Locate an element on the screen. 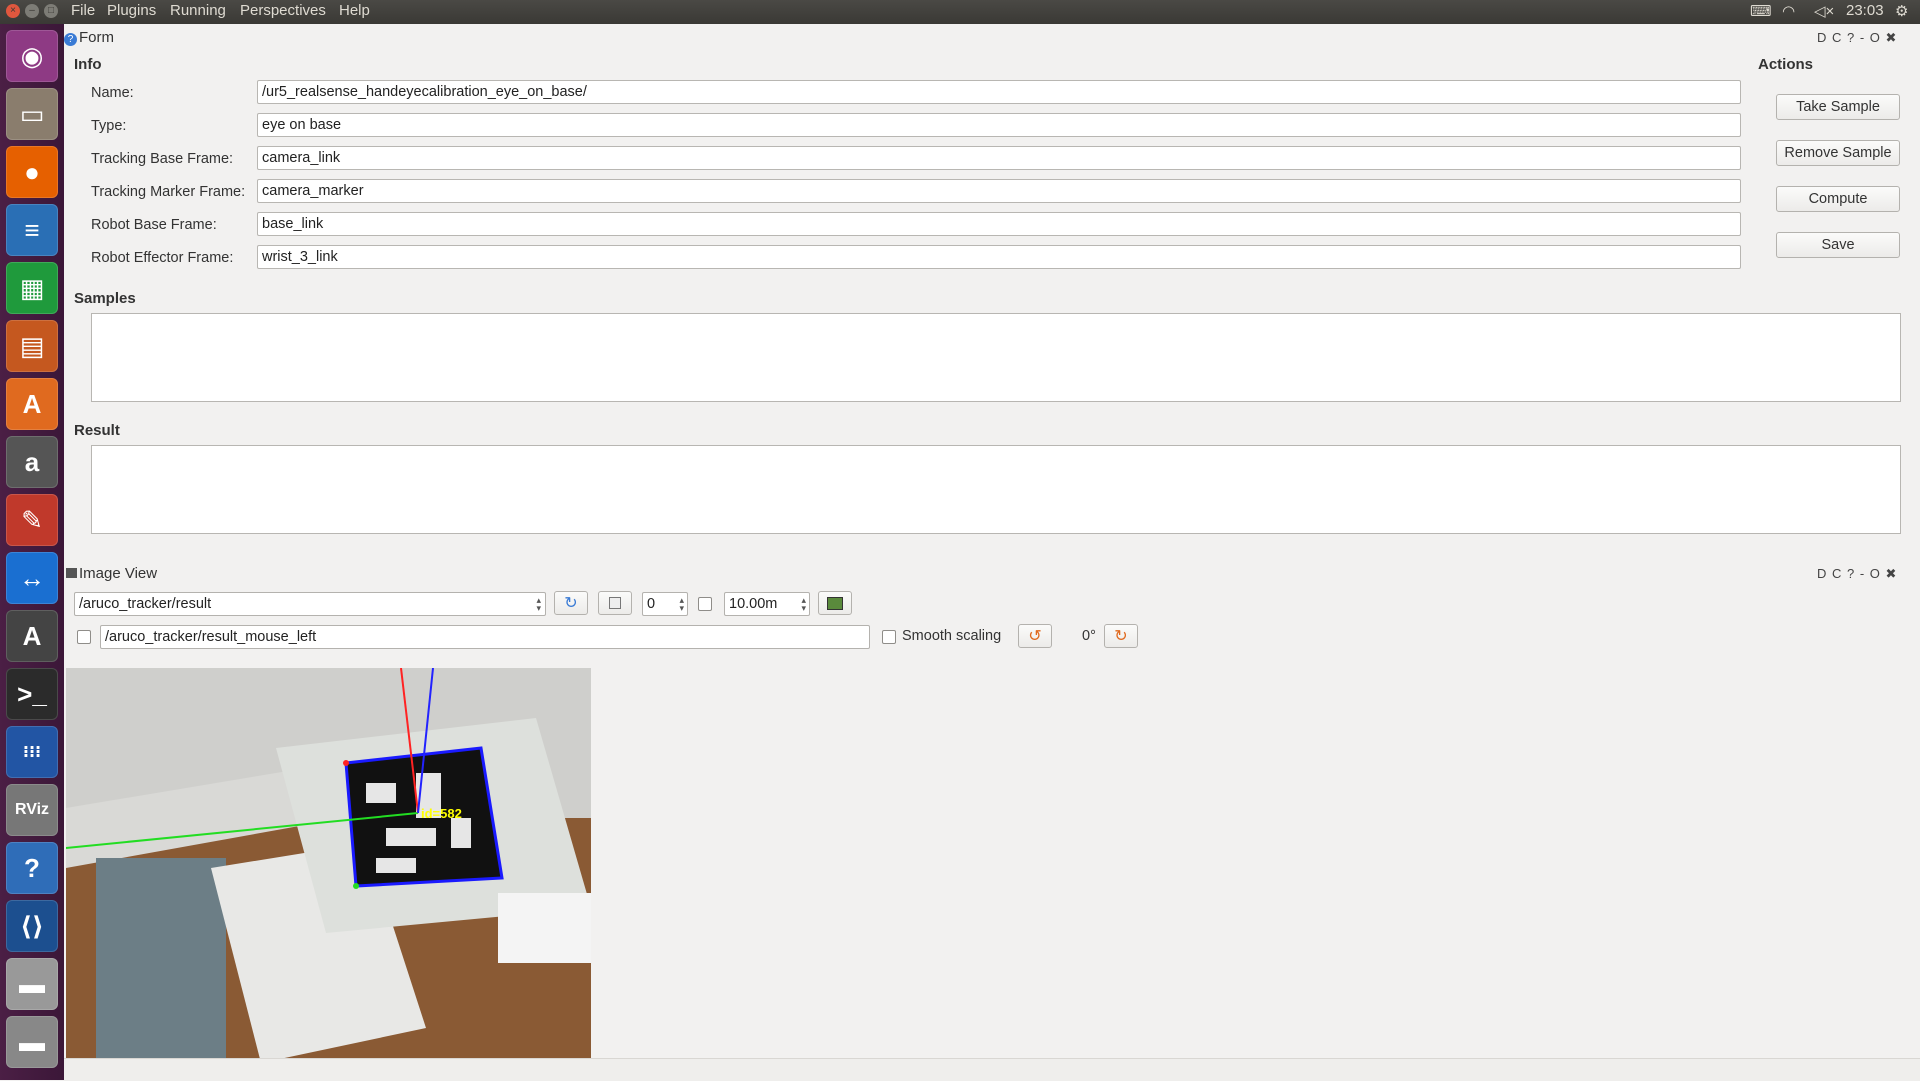  settings-gear-icon: ⚙ is located at coordinates (1901, 11).